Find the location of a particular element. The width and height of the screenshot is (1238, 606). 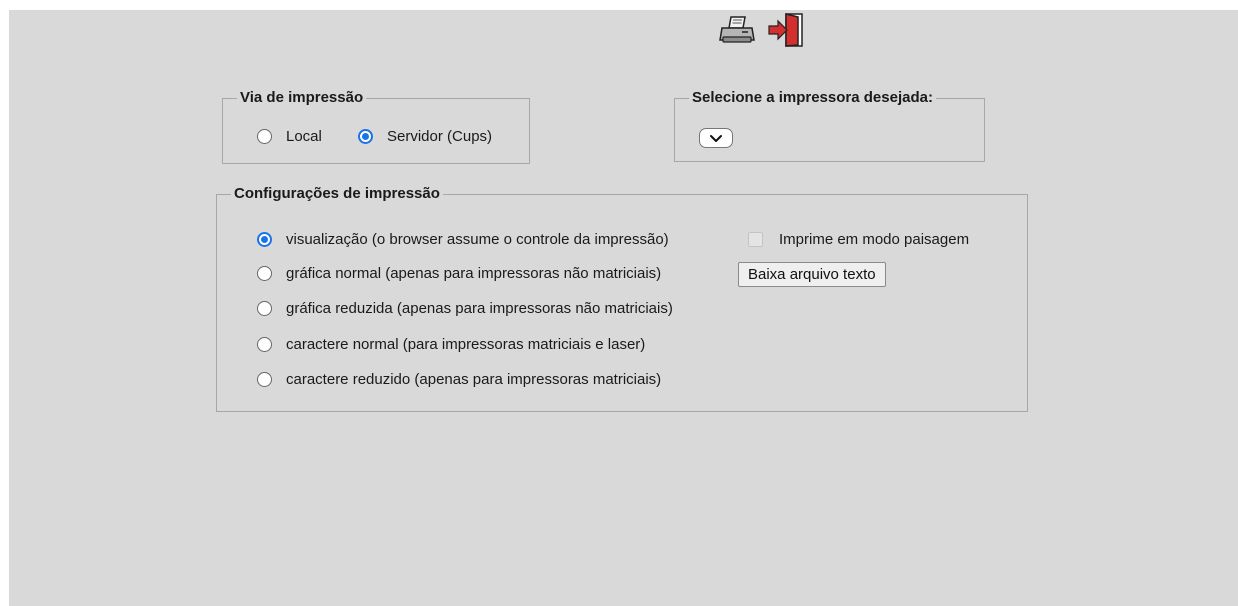

landscape-label: Imprime em modo paisagem is located at coordinates (874, 239).